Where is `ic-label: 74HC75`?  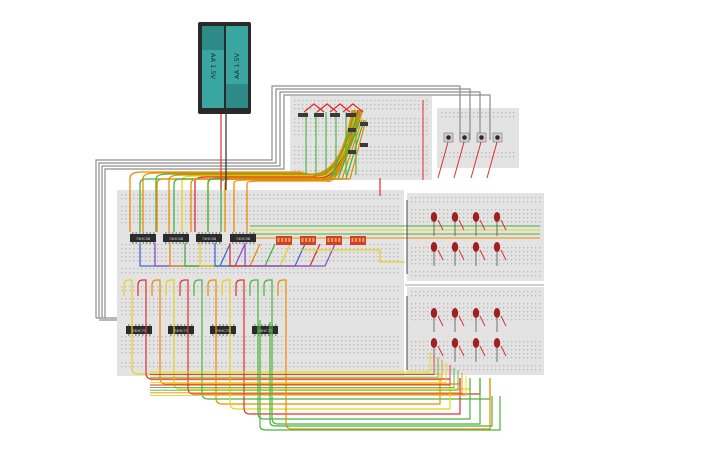 ic-label: 74HC75 is located at coordinates (139, 331).